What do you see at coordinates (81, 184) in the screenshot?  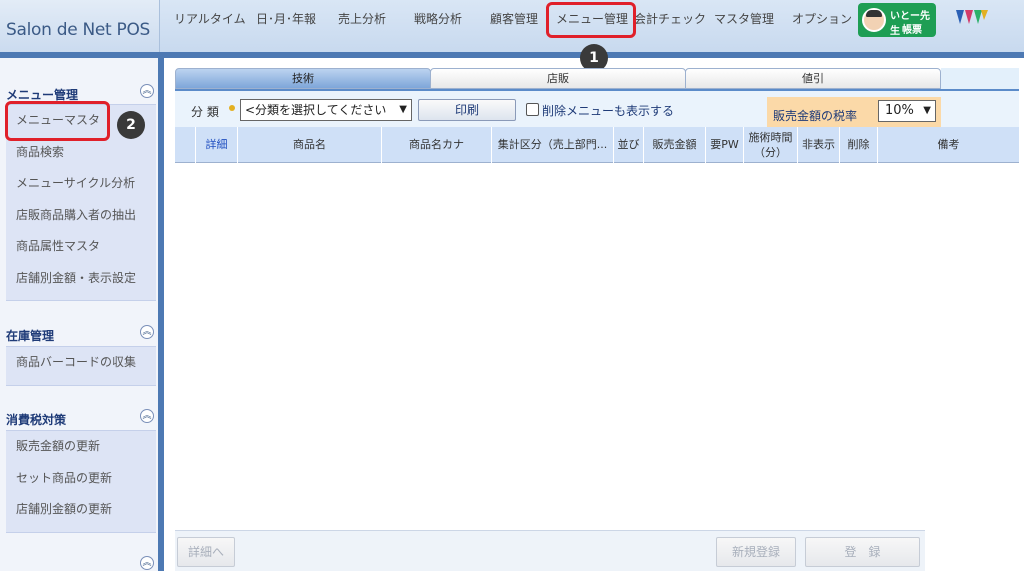 I see `sidebar-item-menu-cycle: メニューサイクル分析` at bounding box center [81, 184].